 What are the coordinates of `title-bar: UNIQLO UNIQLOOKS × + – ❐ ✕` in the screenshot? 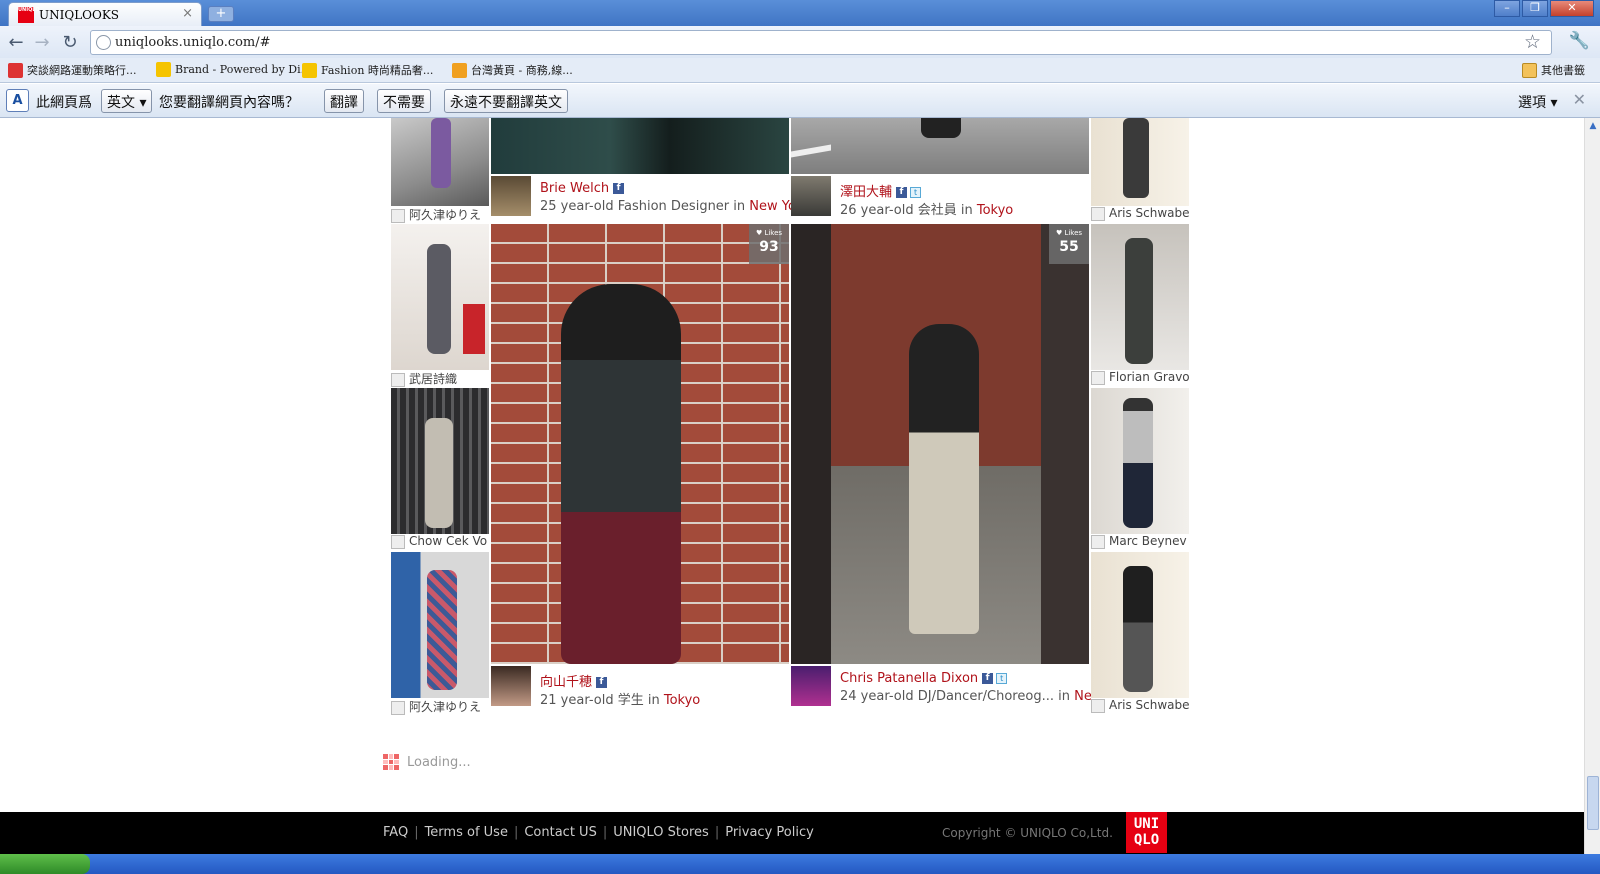 It's located at (800, 13).